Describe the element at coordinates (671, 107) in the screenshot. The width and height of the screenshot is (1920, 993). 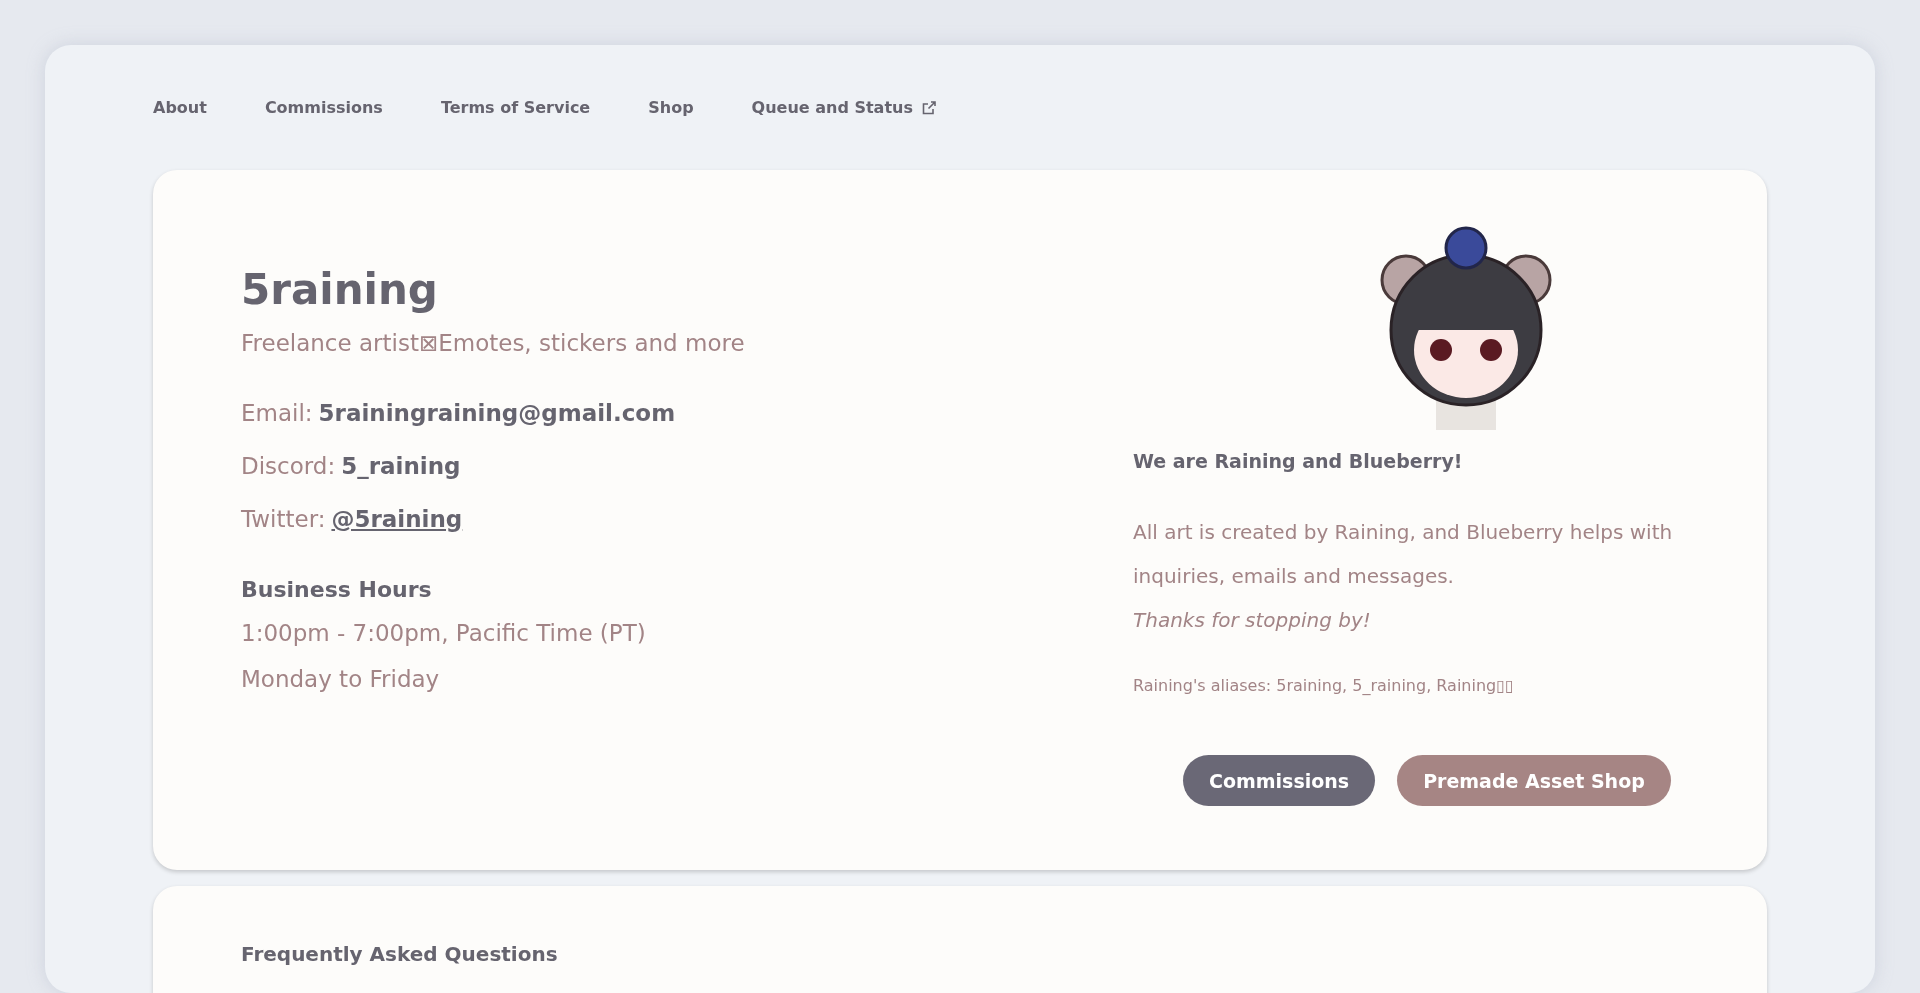
I see `nav-link: Shop` at that location.